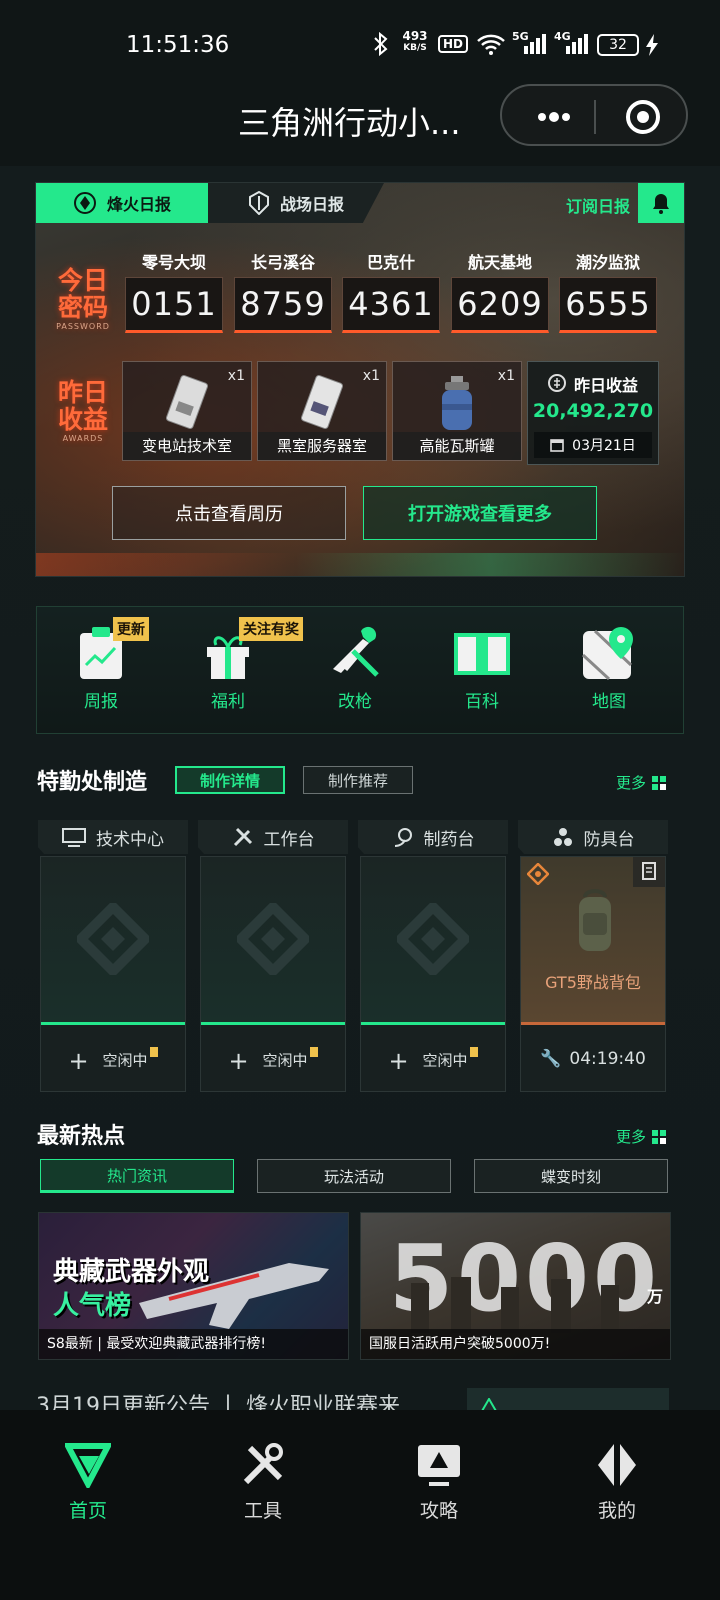  What do you see at coordinates (83, 438) in the screenshot?
I see `awards-sub: AWARDS` at bounding box center [83, 438].